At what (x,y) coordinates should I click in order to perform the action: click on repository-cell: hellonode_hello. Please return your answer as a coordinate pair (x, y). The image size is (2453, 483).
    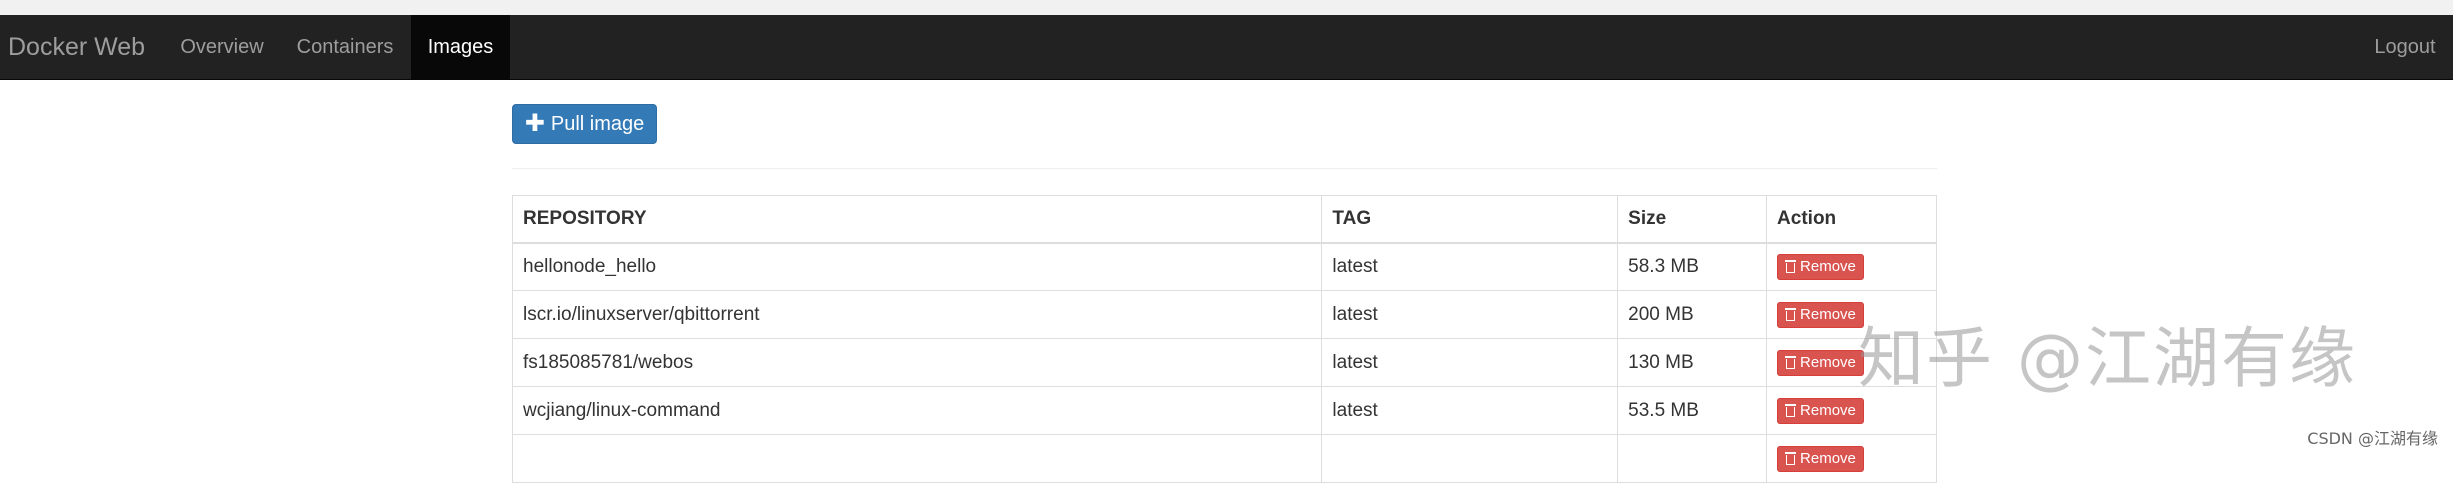
    Looking at the image, I should click on (917, 266).